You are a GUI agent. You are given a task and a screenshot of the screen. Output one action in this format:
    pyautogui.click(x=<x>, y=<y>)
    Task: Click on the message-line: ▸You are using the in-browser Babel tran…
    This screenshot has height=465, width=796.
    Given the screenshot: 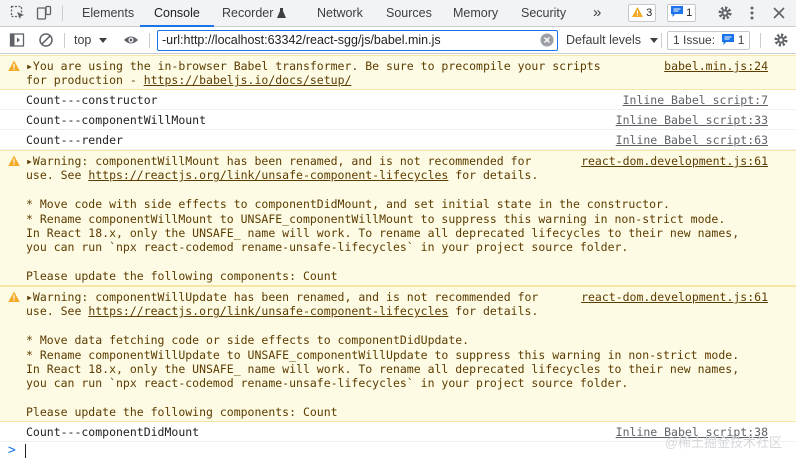 What is the action you would take?
    pyautogui.click(x=313, y=66)
    